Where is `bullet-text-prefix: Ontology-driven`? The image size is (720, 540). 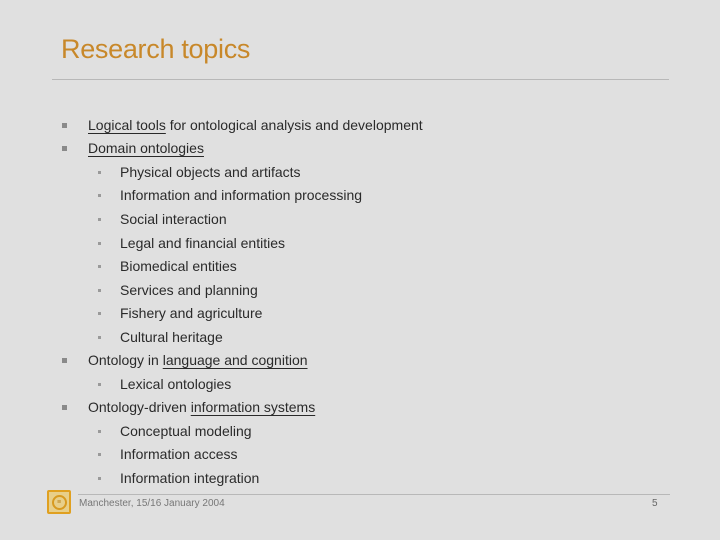 bullet-text-prefix: Ontology-driven is located at coordinates (139, 407).